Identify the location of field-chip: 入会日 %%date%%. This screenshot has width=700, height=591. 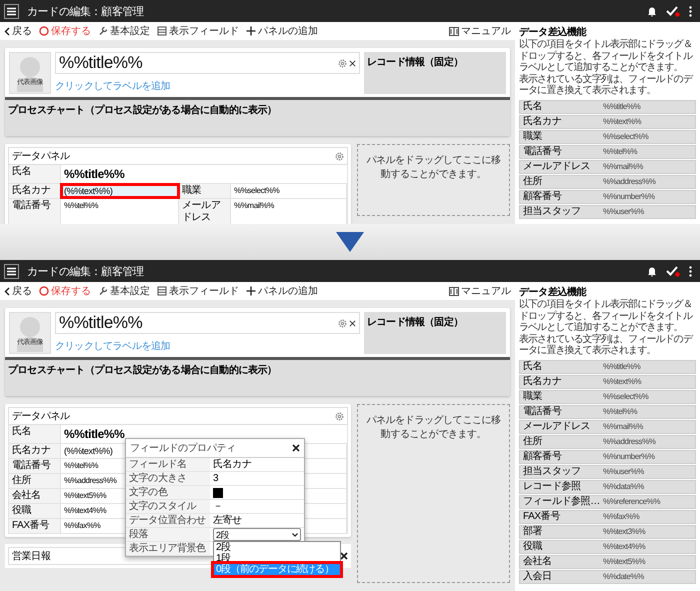
(607, 577).